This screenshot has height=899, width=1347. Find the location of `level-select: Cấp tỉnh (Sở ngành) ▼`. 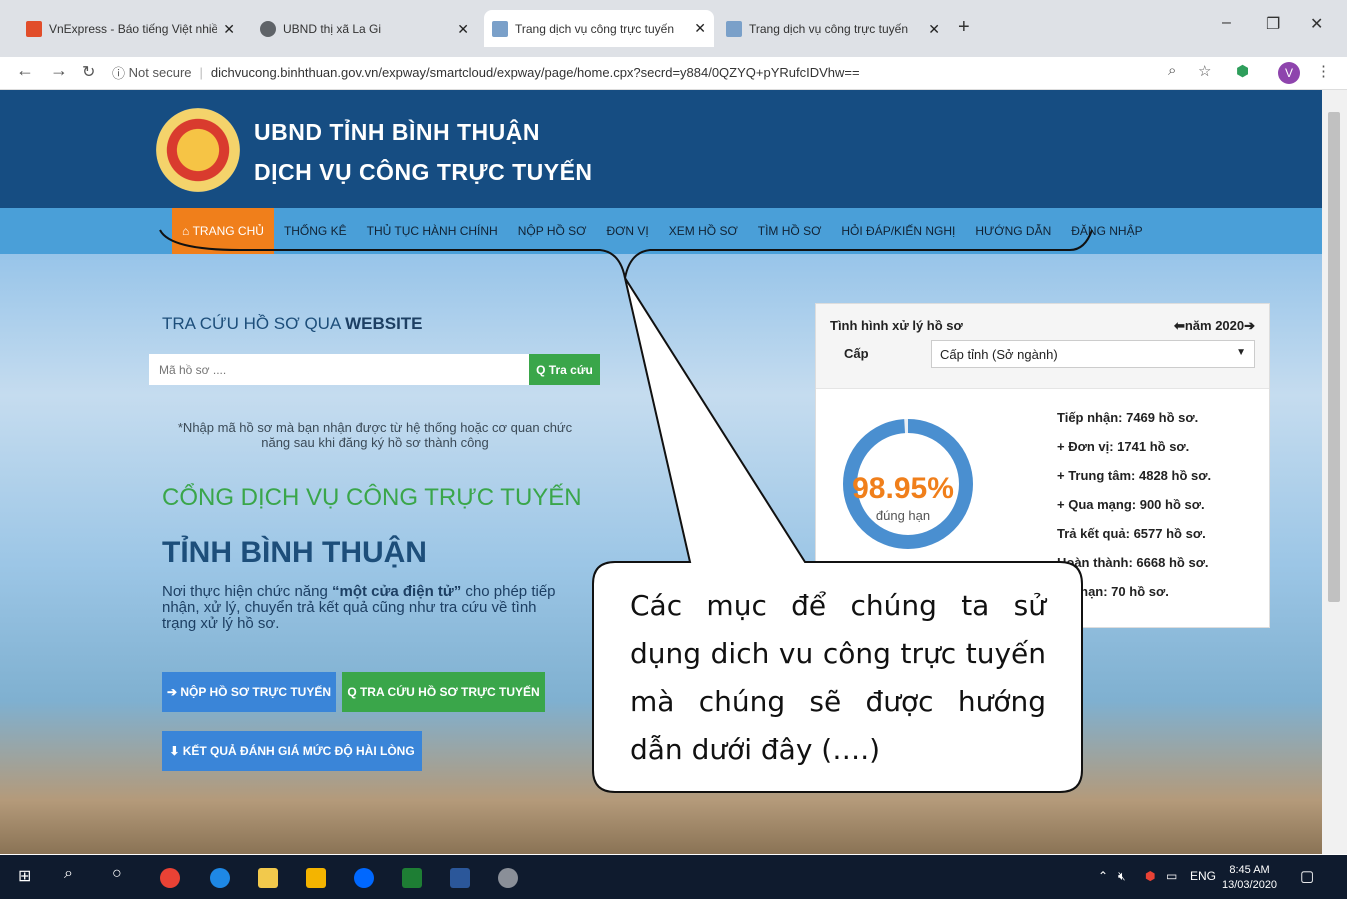

level-select: Cấp tỉnh (Sở ngành) ▼ is located at coordinates (1093, 354).